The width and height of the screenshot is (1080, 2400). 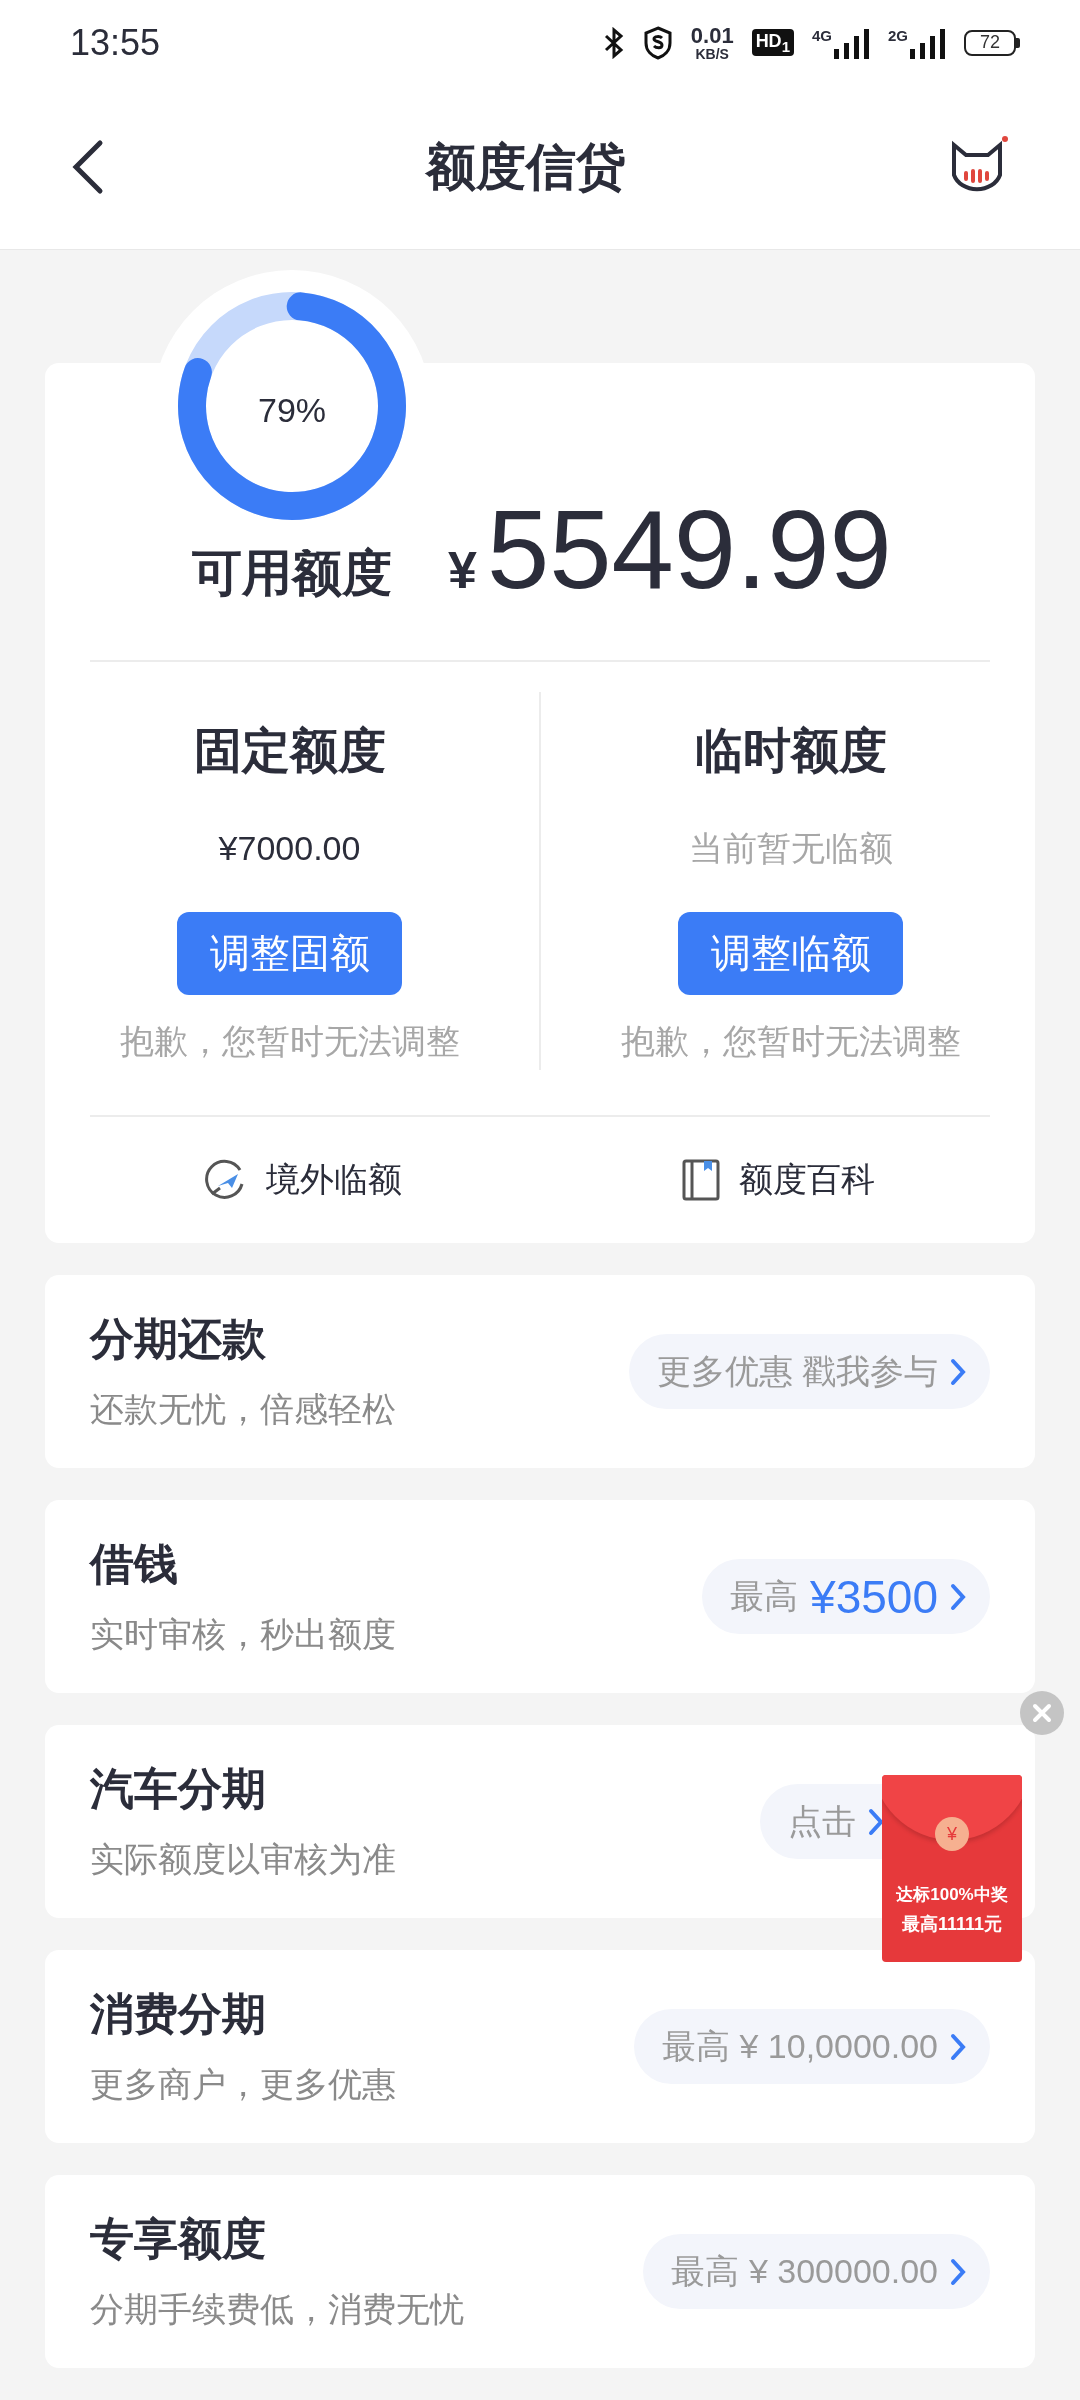 I want to click on action-button: 最高 ¥ 300000.00, so click(x=816, y=2271).